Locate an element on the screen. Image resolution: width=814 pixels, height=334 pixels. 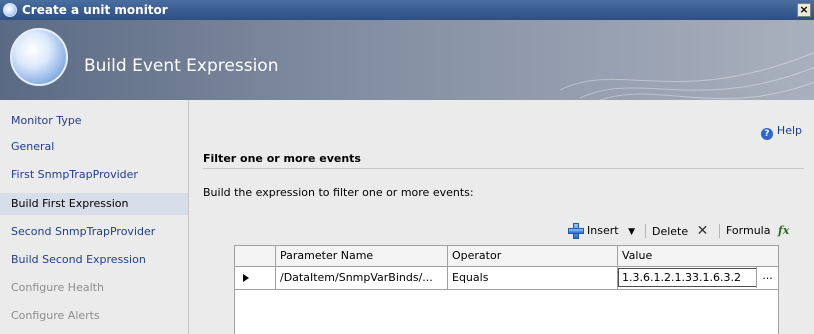
nav-item-configure-alerts: Configure Alerts is located at coordinates (55, 315).